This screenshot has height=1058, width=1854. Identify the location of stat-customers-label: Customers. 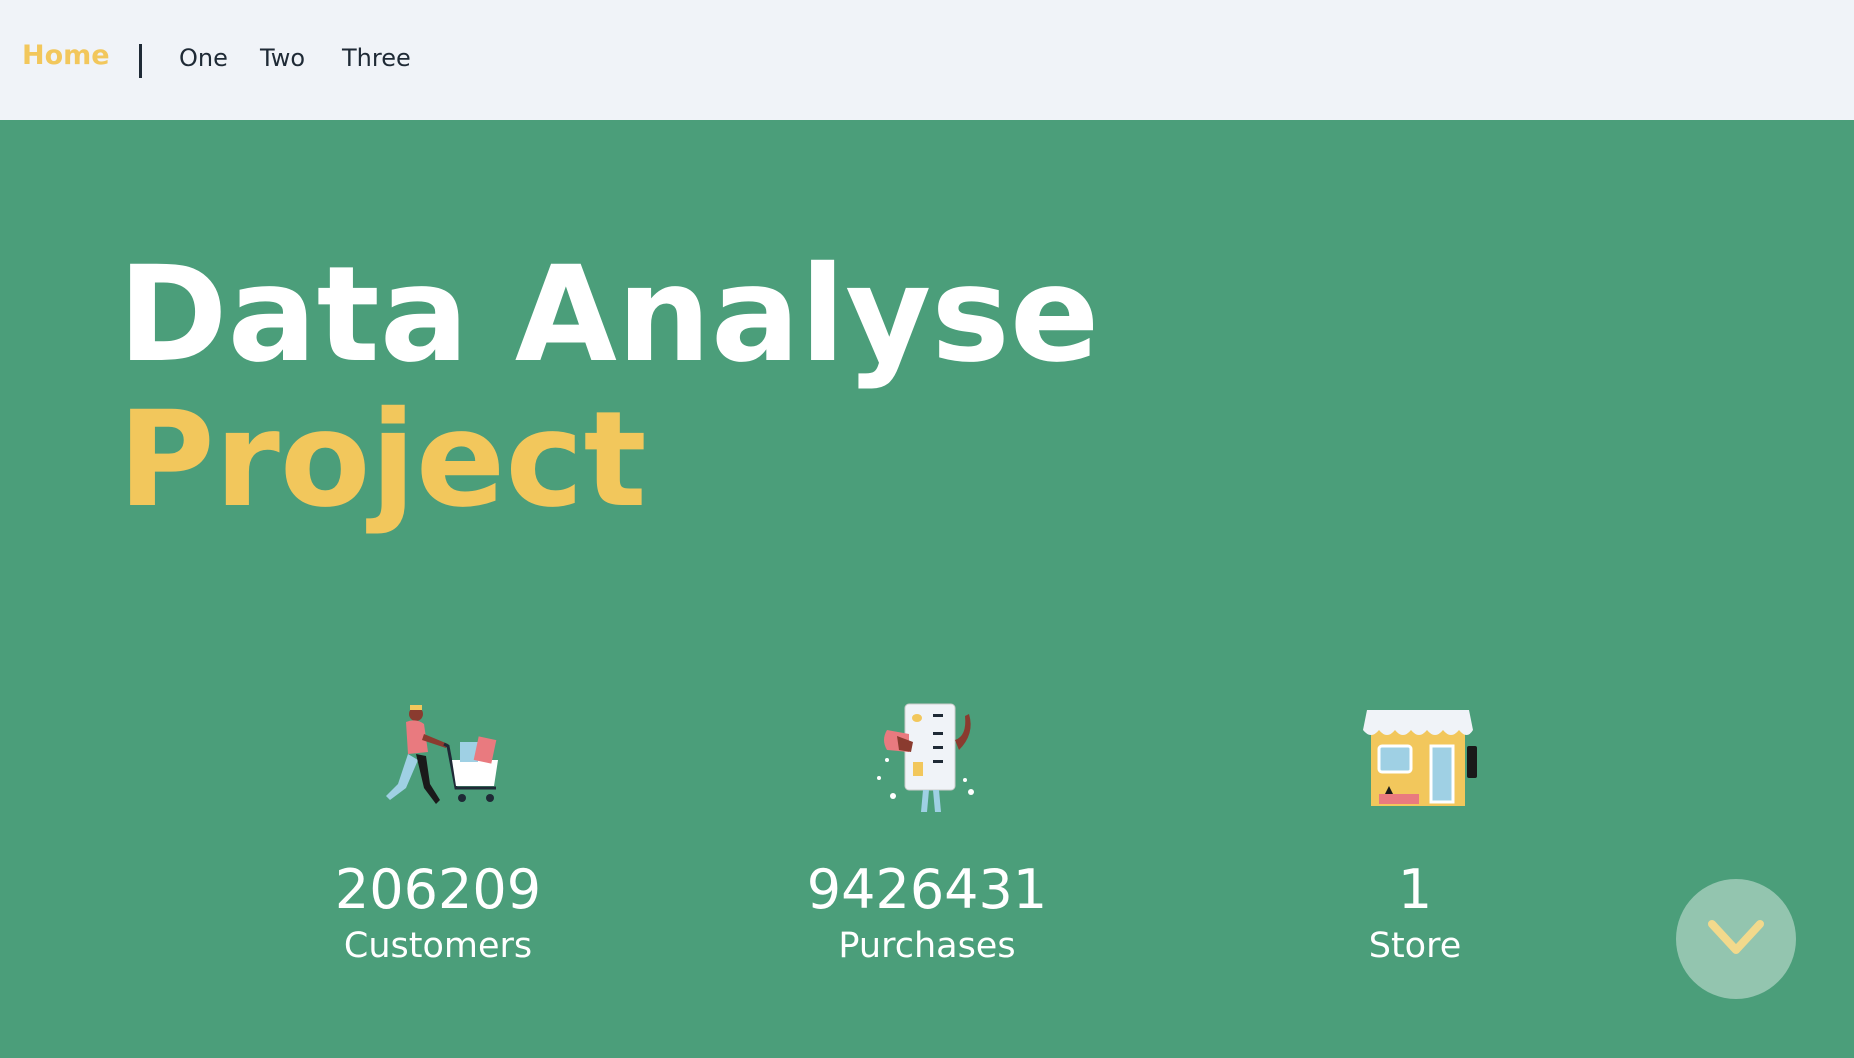
(438, 946).